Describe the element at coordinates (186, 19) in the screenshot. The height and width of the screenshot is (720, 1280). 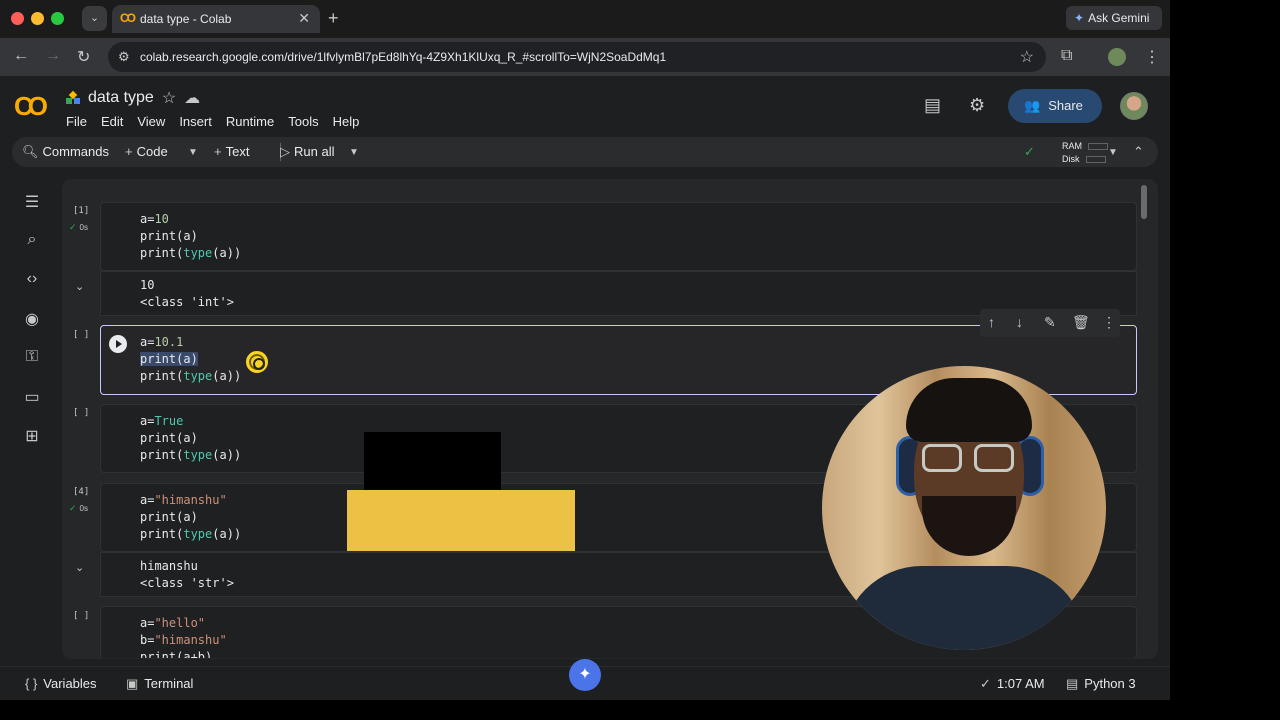
I see `tab-title: data type - Colab` at that location.